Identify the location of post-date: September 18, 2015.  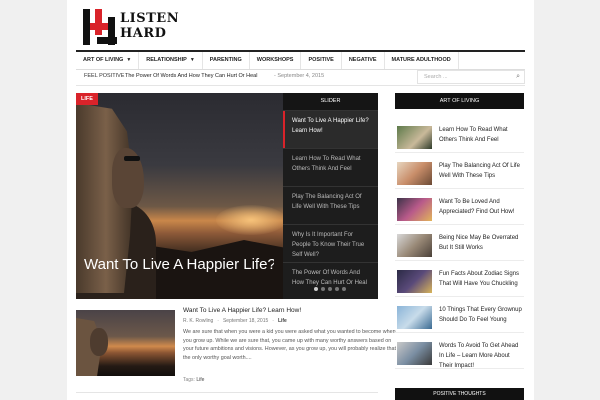
(245, 321).